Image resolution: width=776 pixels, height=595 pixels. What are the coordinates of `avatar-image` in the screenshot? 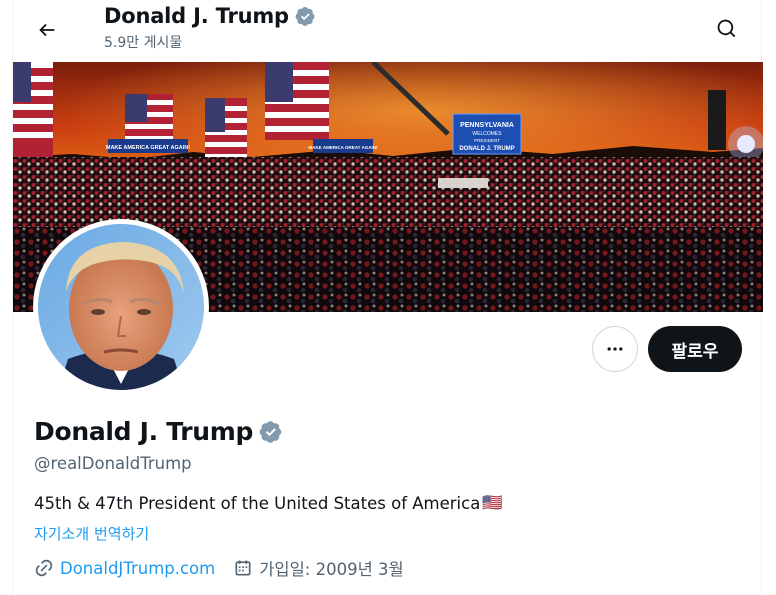 It's located at (121, 307).